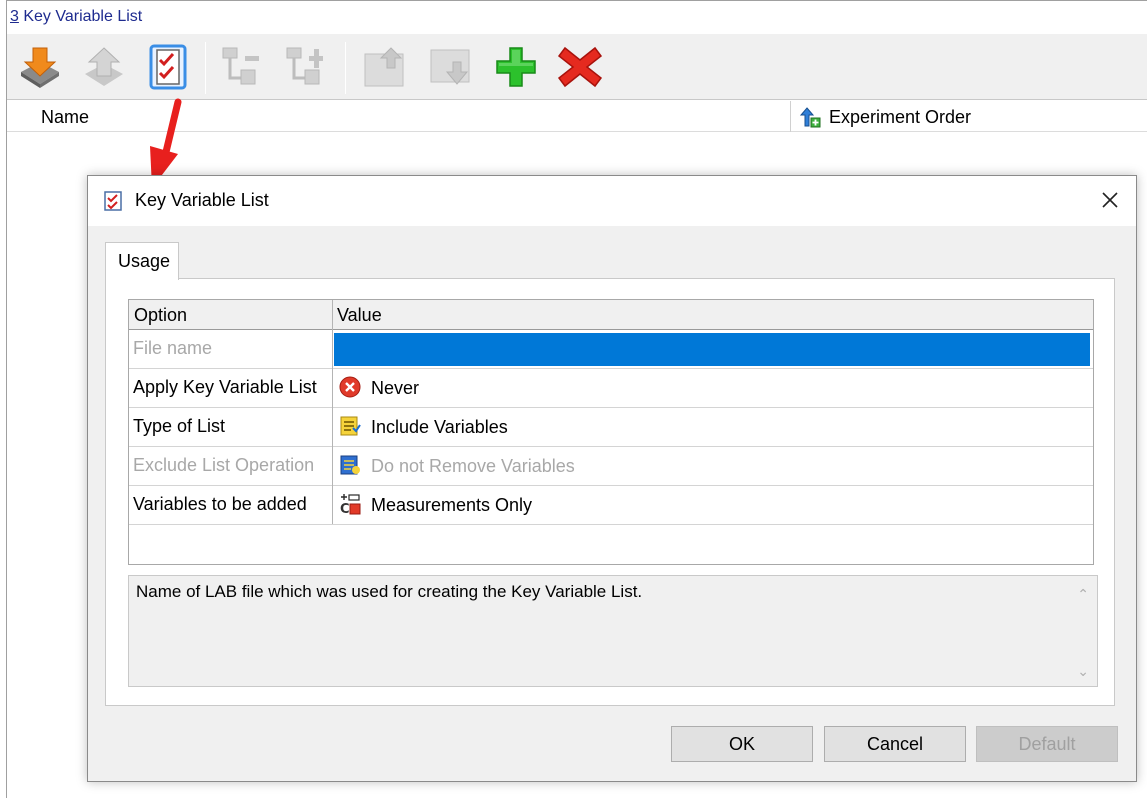 This screenshot has height=798, width=1147. Describe the element at coordinates (242, 67) in the screenshot. I see `collapse-tree-icon` at that location.